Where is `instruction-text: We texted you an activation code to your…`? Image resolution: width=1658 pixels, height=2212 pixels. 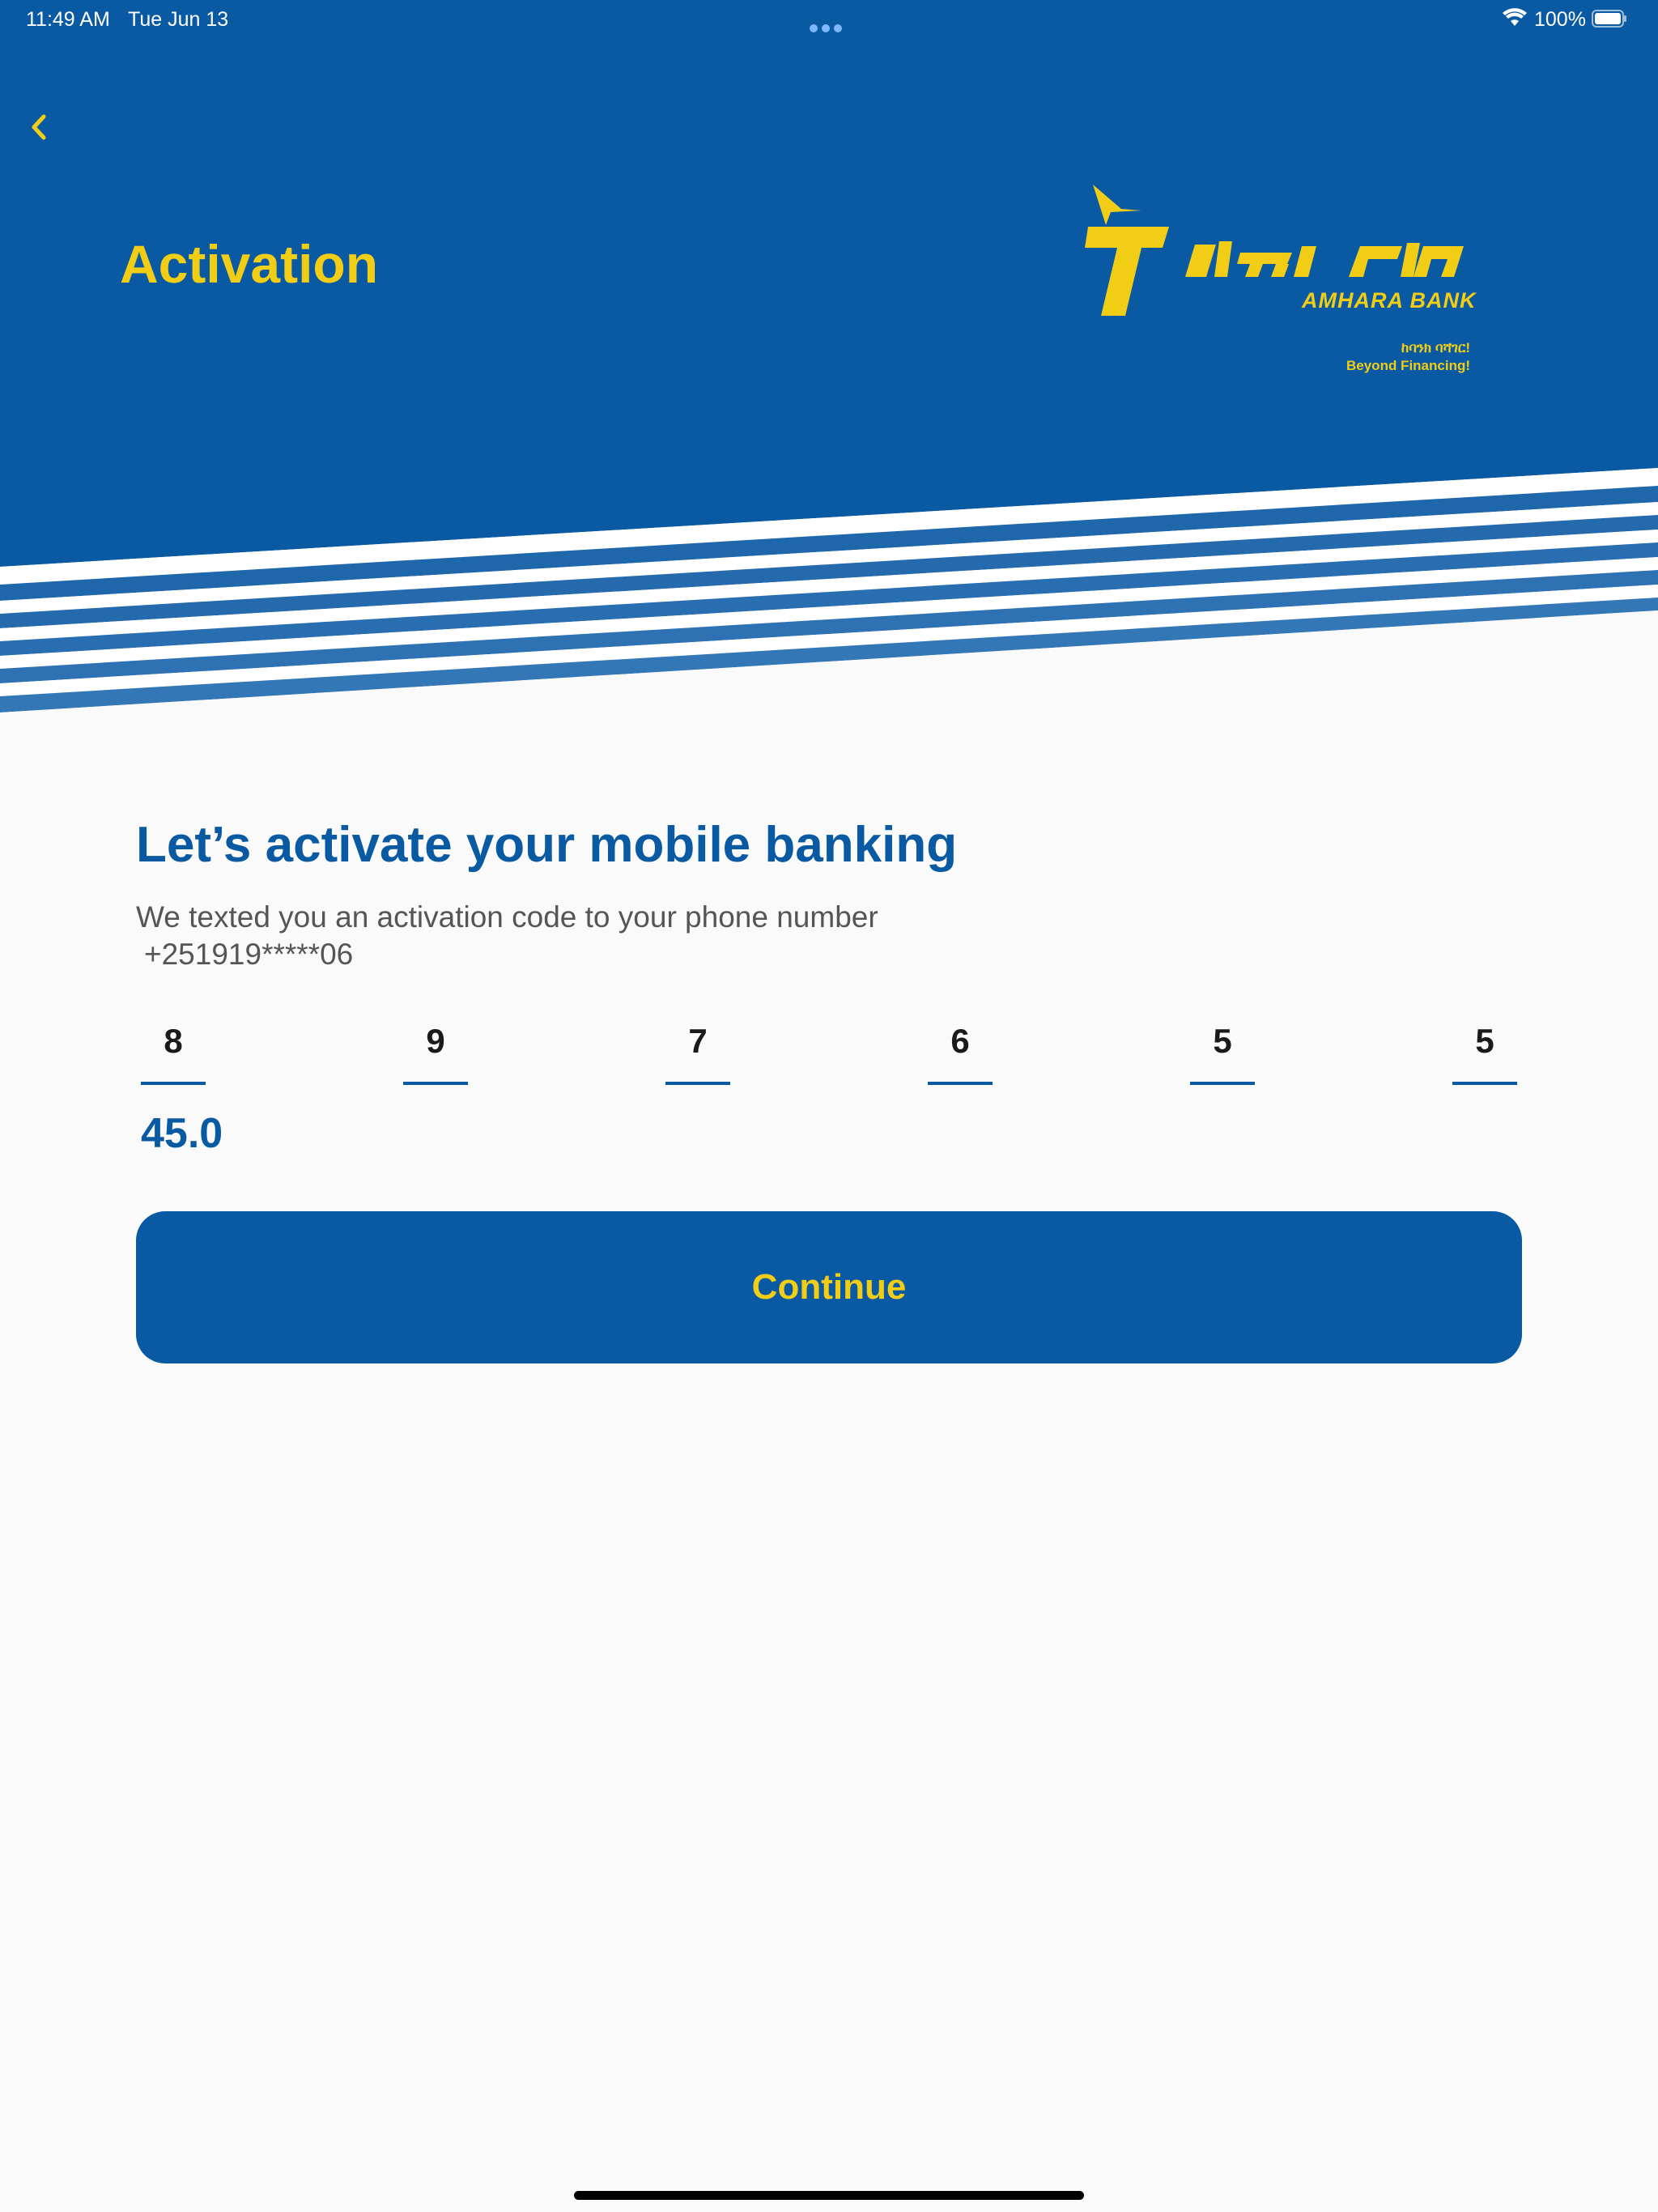
instruction-text: We texted you an activation code to your… is located at coordinates (507, 917).